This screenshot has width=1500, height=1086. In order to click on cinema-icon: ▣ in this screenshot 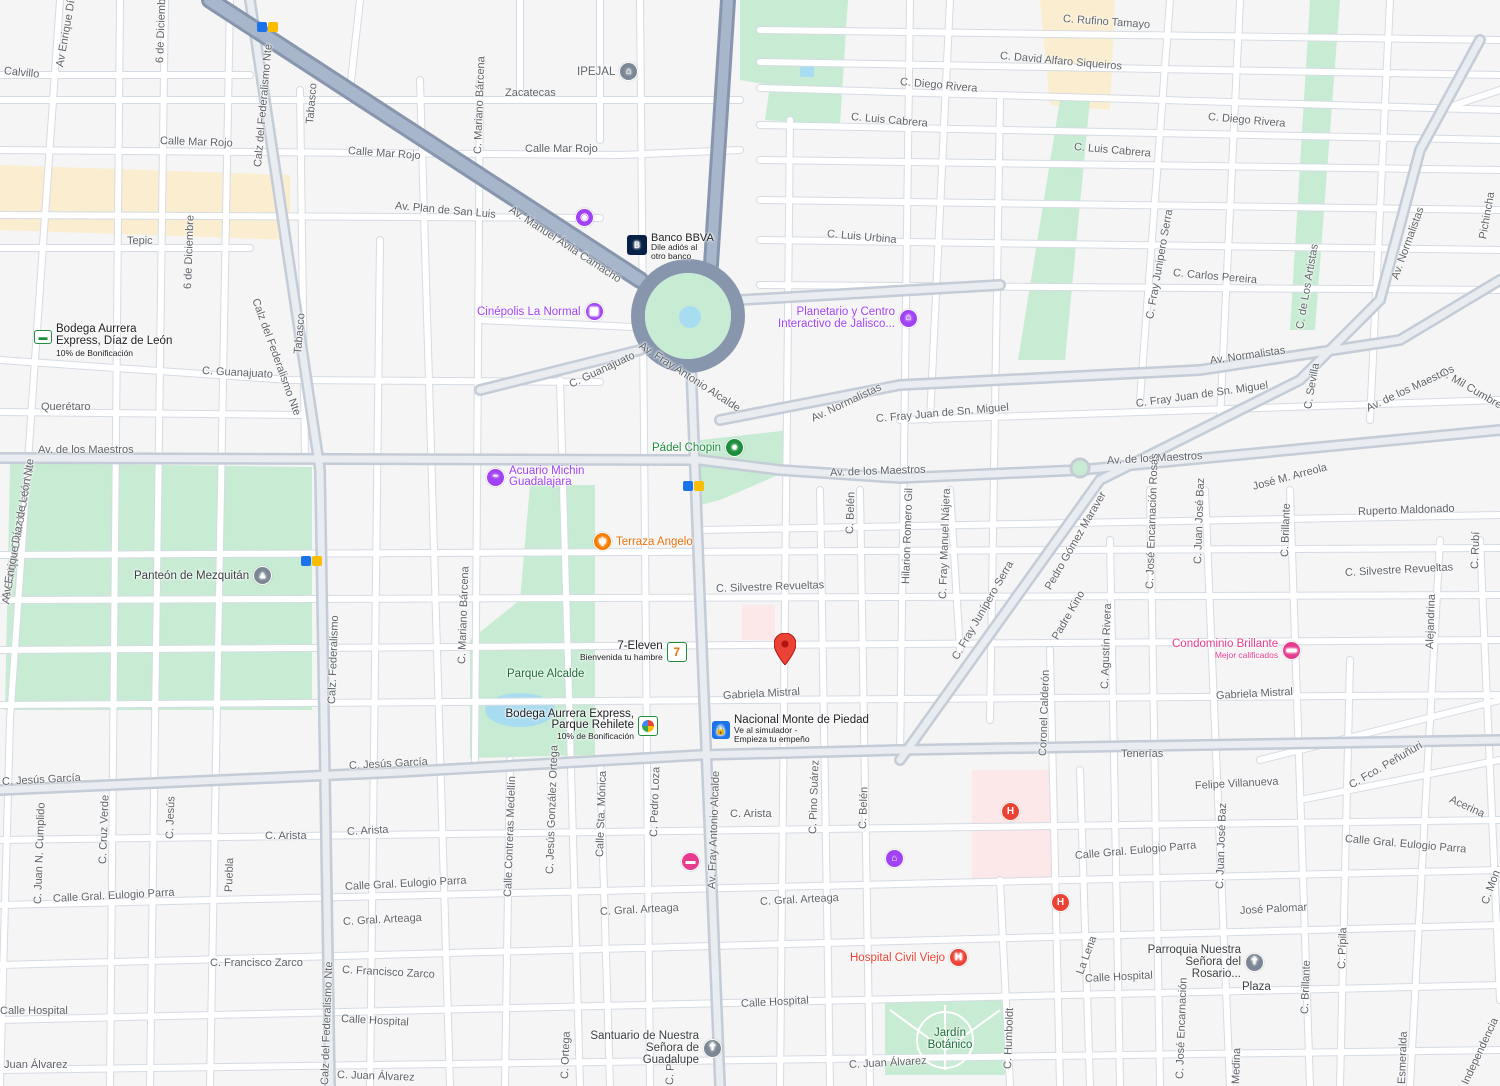, I will do `click(594, 311)`.